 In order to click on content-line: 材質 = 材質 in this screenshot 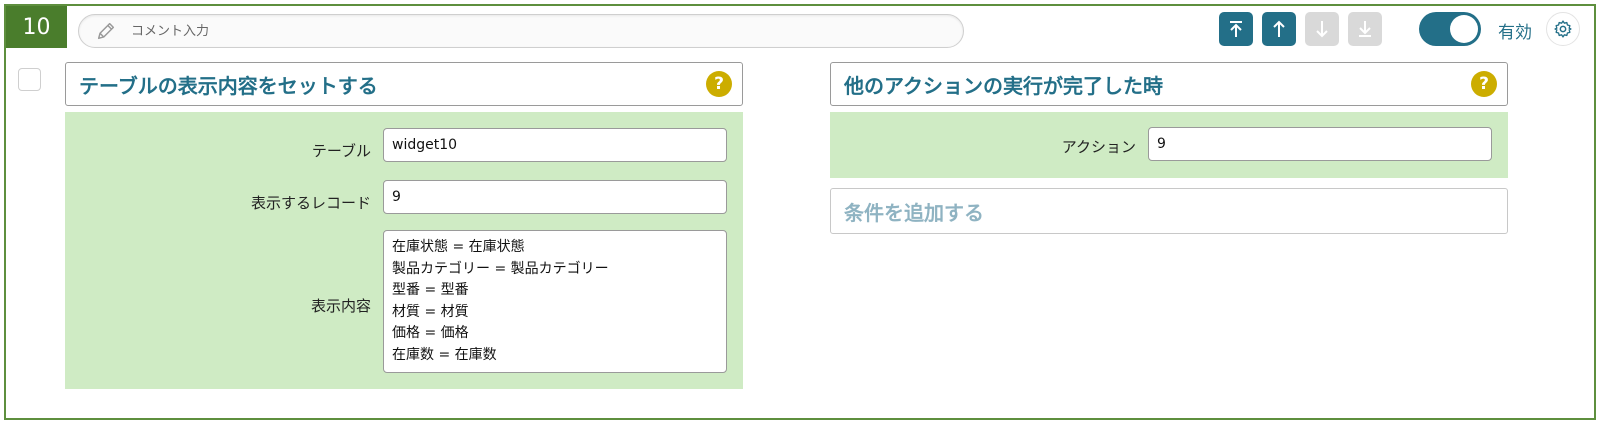, I will do `click(430, 311)`.